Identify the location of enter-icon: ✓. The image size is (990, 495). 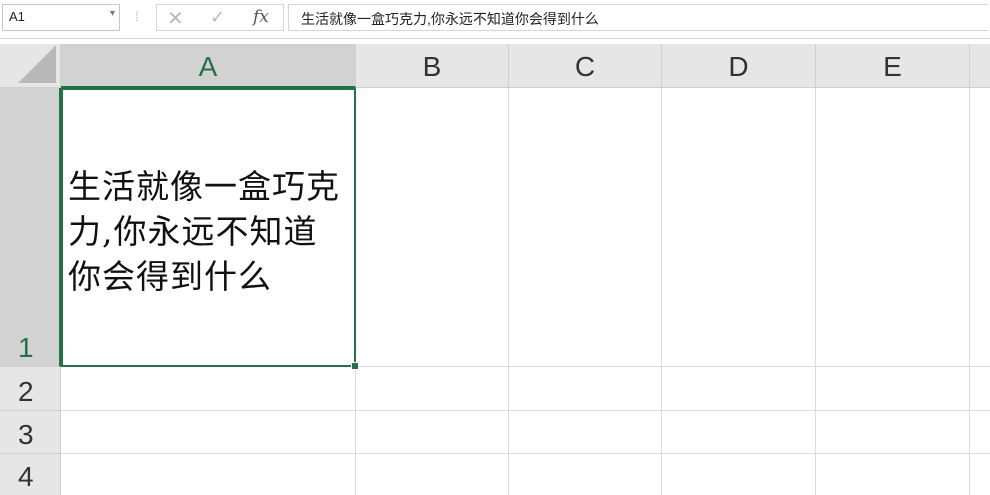
(217, 17).